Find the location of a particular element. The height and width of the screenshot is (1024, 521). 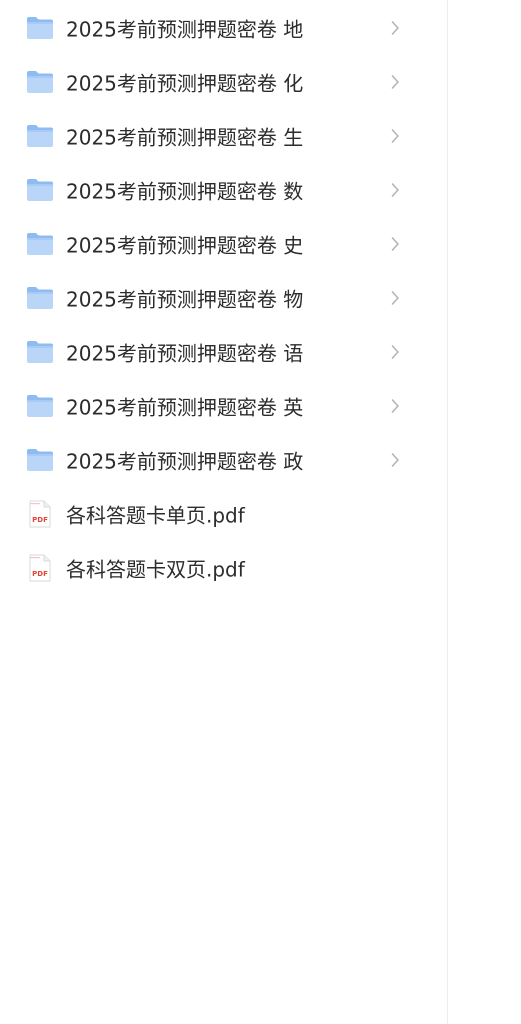

file-name: 各科答题卡单页.pdf is located at coordinates (155, 515).